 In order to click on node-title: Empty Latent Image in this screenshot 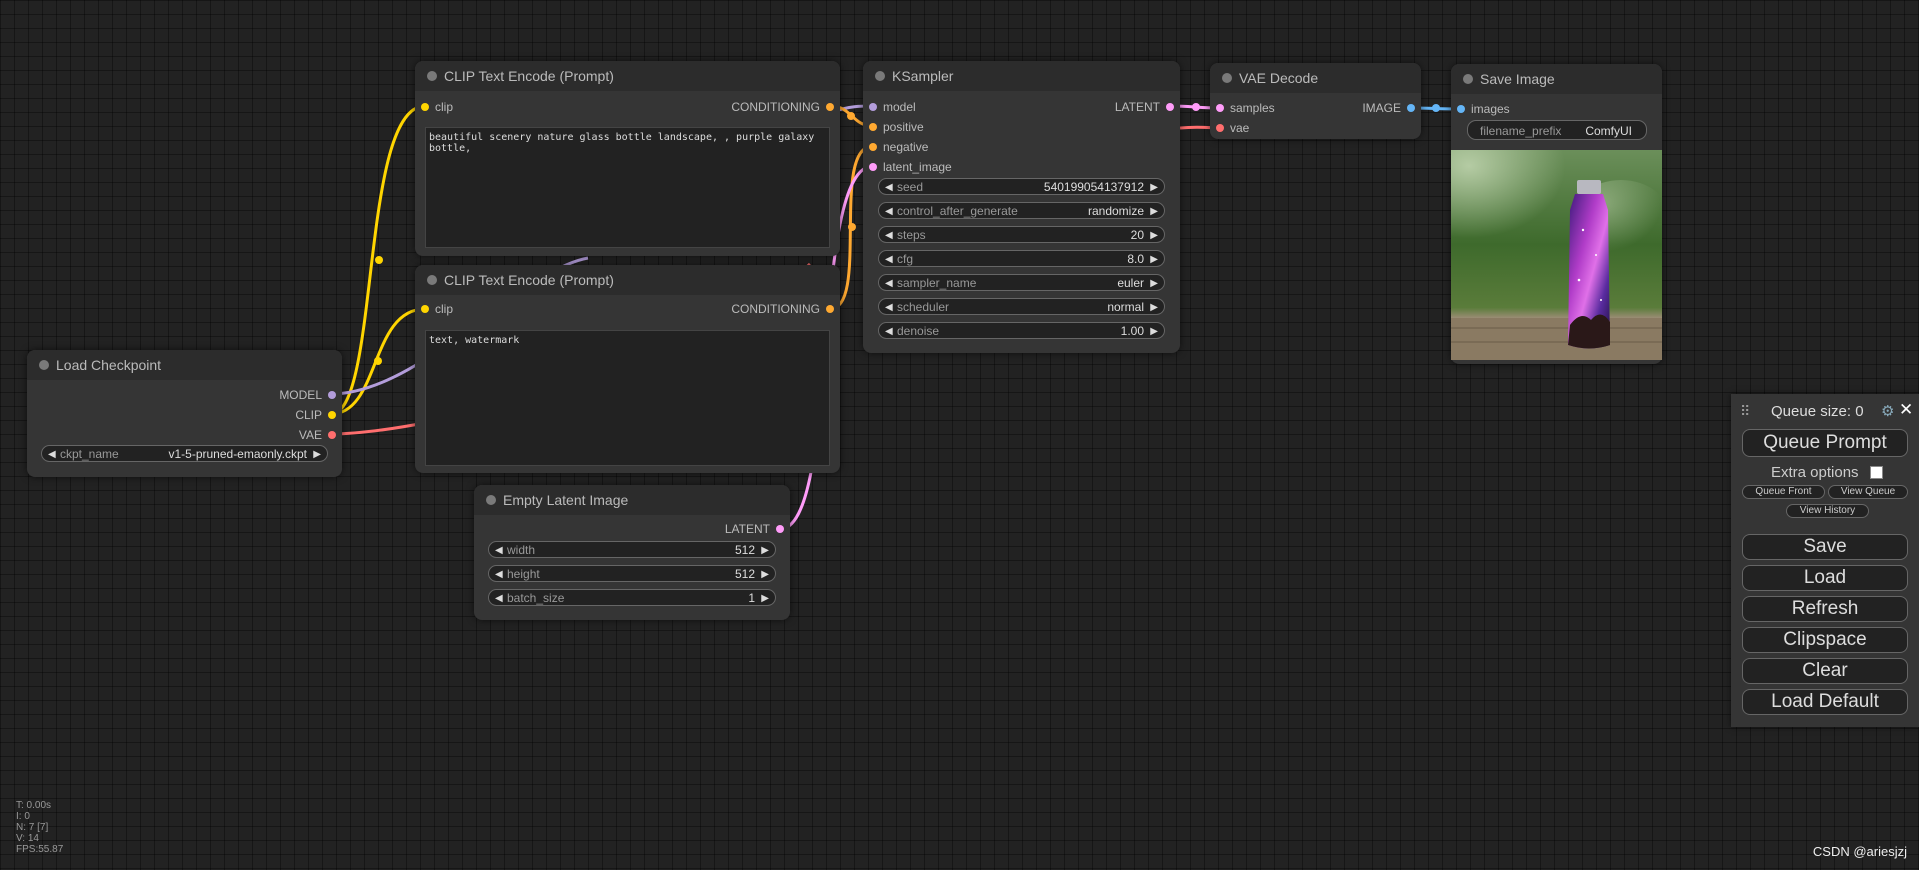, I will do `click(632, 500)`.